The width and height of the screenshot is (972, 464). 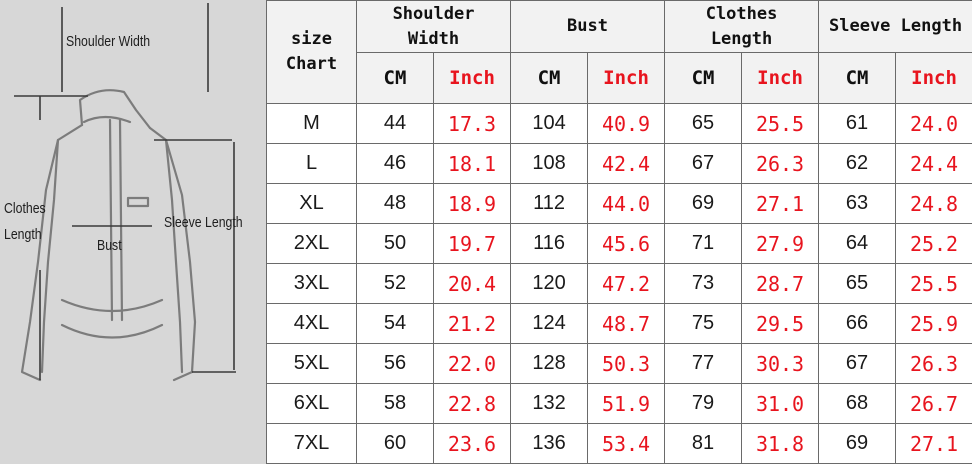 I want to click on cm-value-cell: 63, so click(x=857, y=203).